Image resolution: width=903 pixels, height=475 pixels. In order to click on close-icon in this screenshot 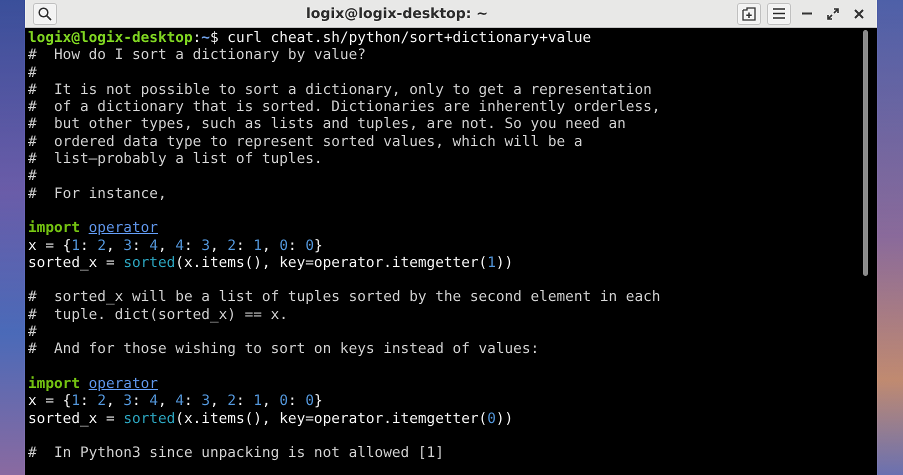, I will do `click(859, 13)`.